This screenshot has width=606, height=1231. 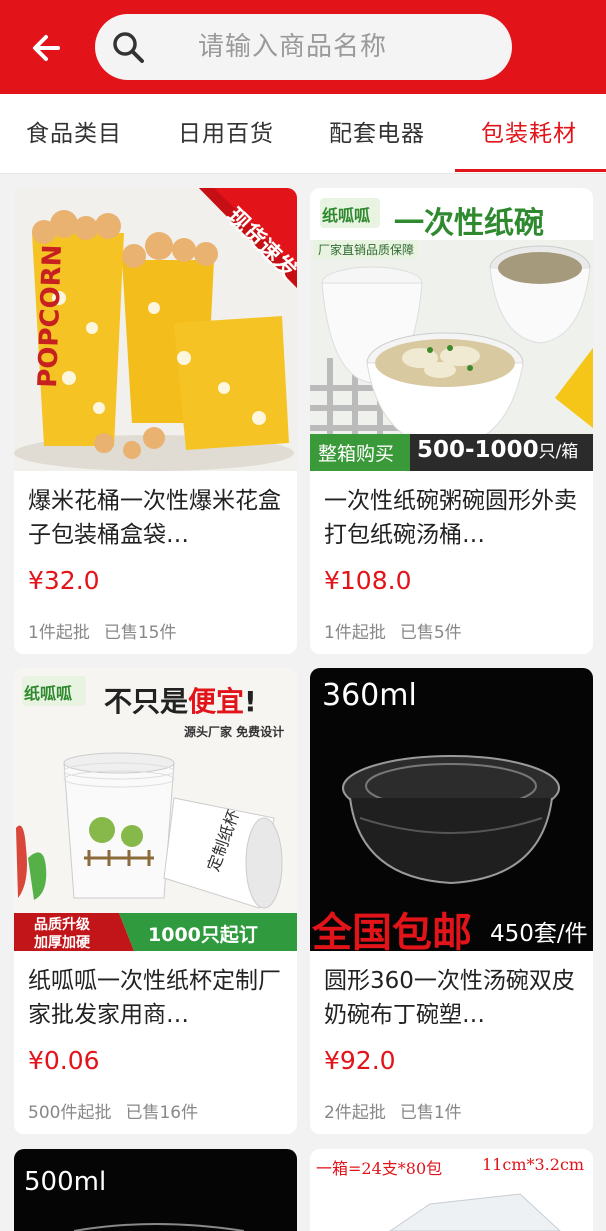 I want to click on product-price: ¥0.06, so click(x=64, y=1060).